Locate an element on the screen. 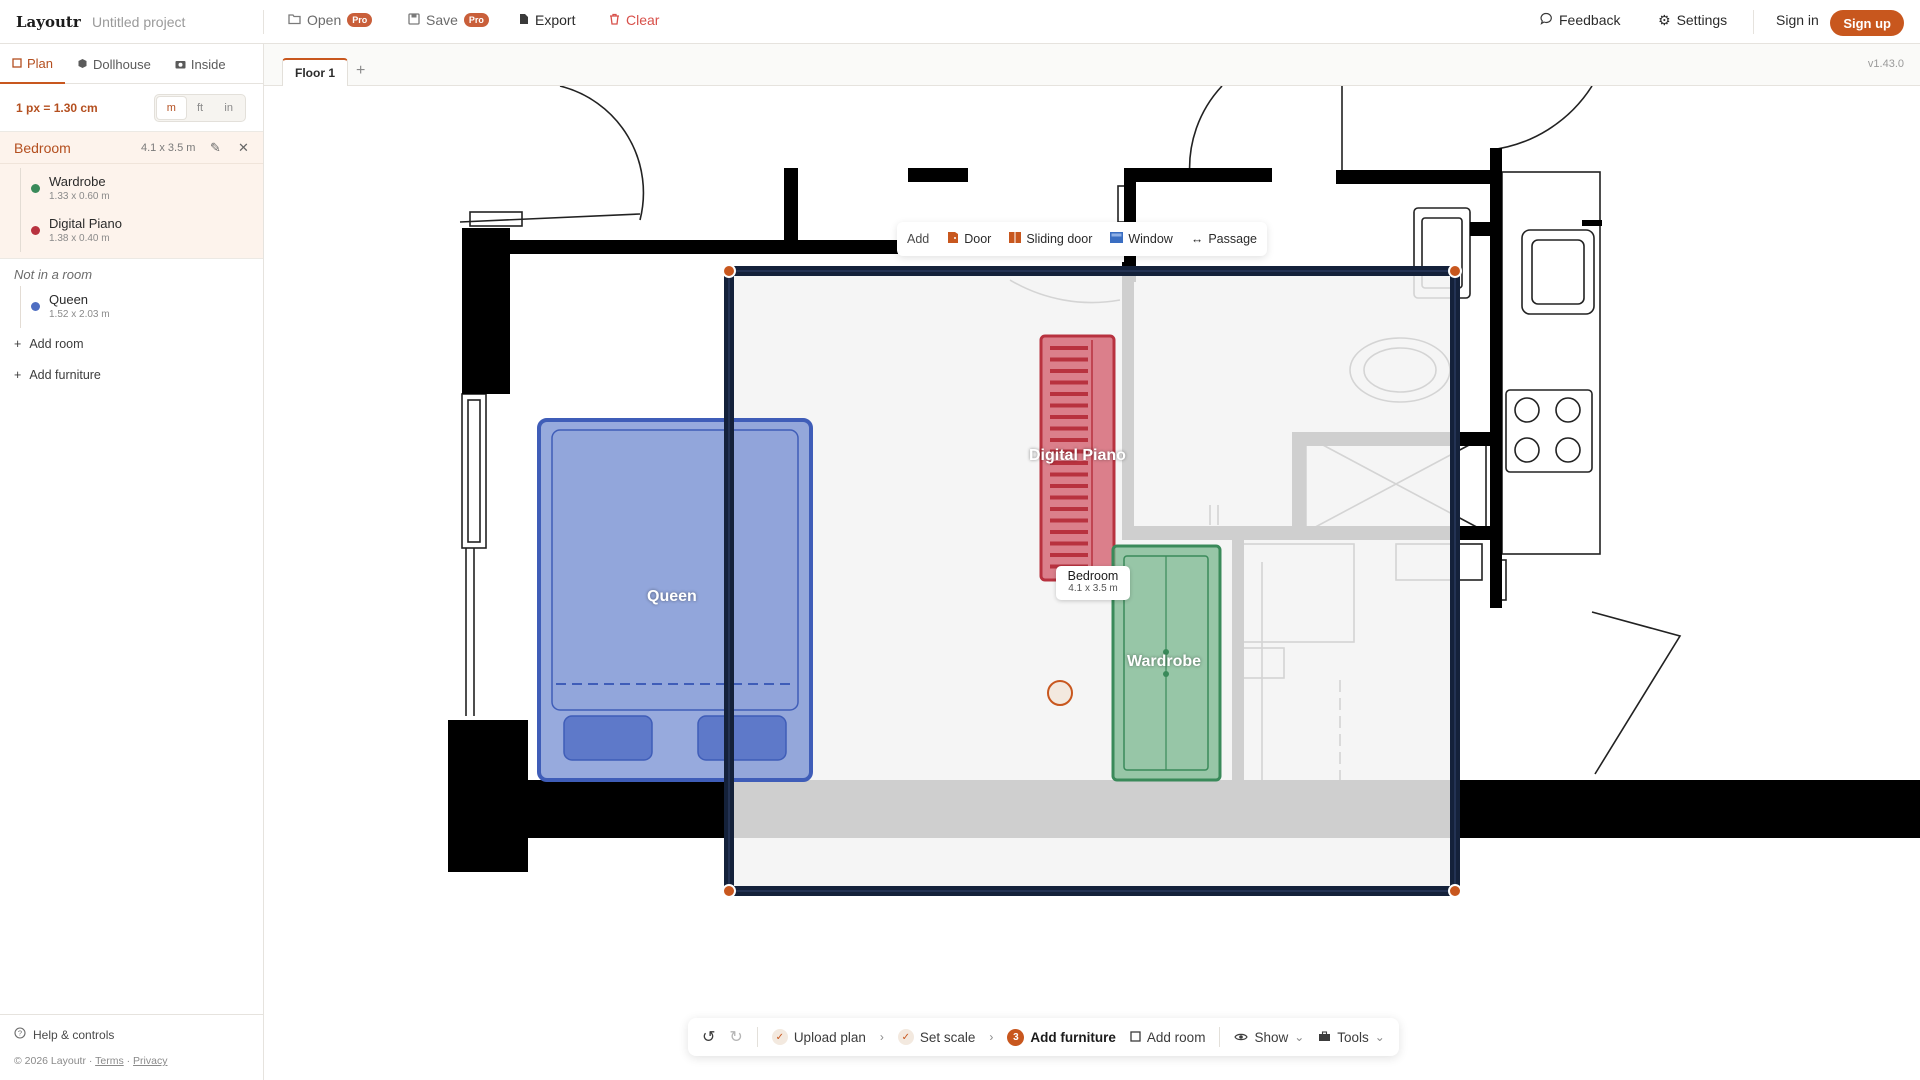  project-name: Untitled project is located at coordinates (138, 22).